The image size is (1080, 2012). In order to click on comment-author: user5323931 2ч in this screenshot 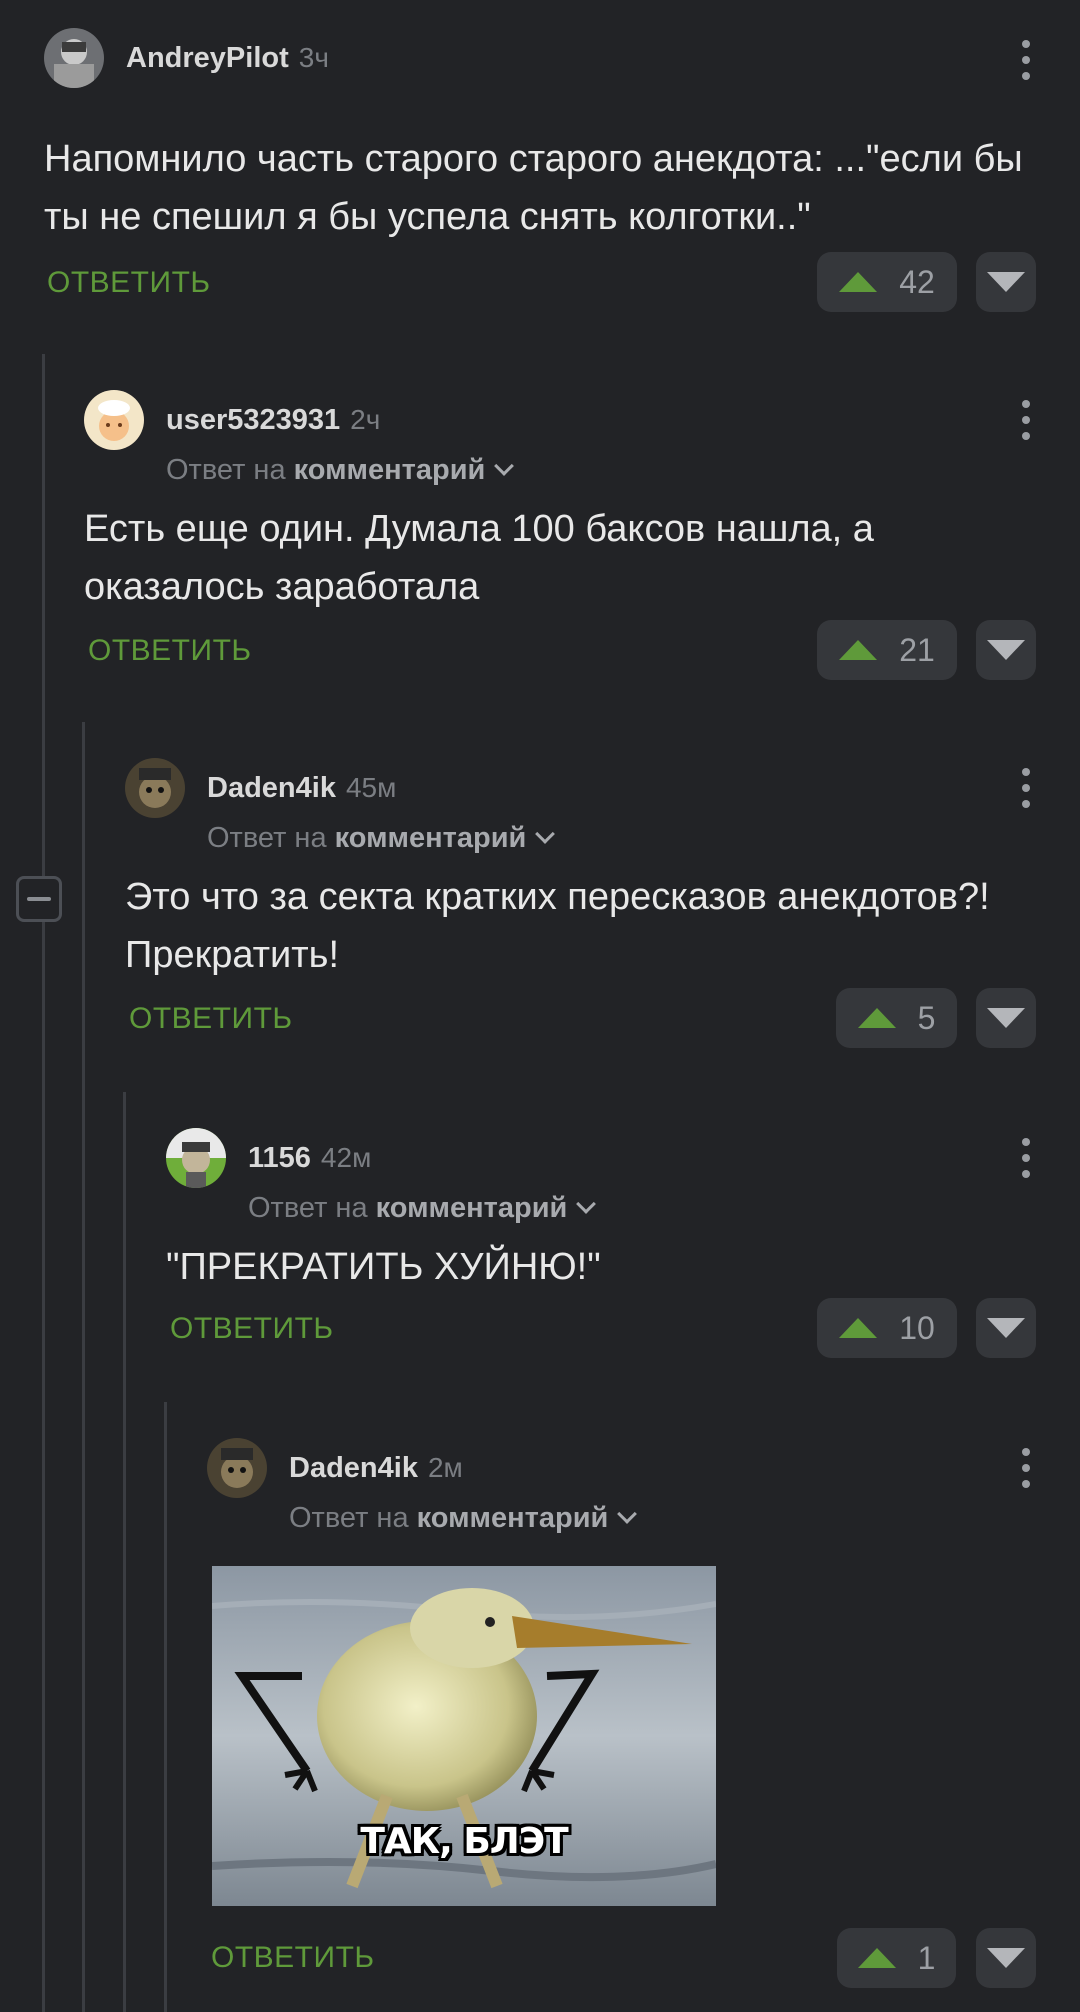, I will do `click(273, 420)`.